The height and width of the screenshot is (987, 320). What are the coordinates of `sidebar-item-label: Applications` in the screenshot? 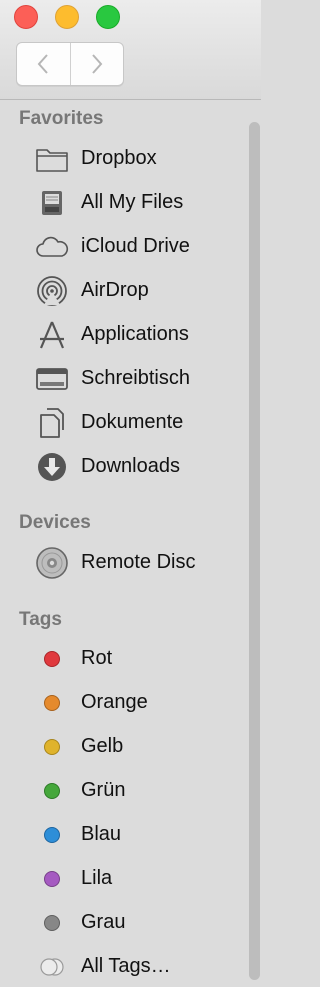 It's located at (135, 334).